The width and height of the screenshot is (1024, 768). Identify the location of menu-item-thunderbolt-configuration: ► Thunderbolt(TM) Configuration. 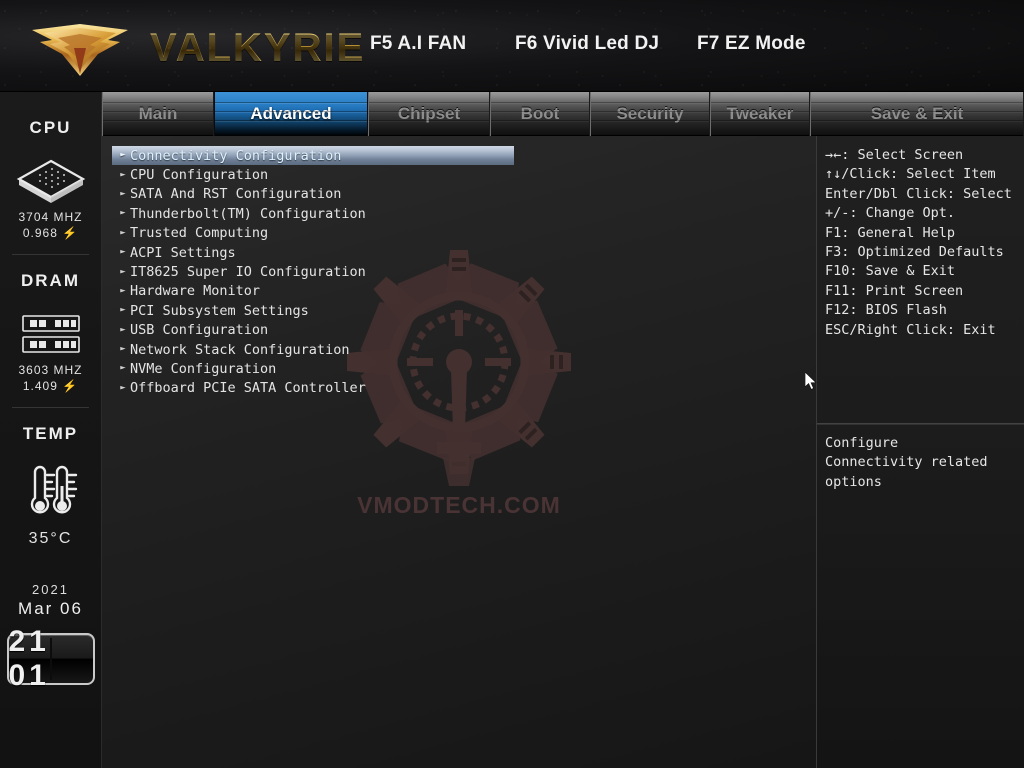
(317, 213).